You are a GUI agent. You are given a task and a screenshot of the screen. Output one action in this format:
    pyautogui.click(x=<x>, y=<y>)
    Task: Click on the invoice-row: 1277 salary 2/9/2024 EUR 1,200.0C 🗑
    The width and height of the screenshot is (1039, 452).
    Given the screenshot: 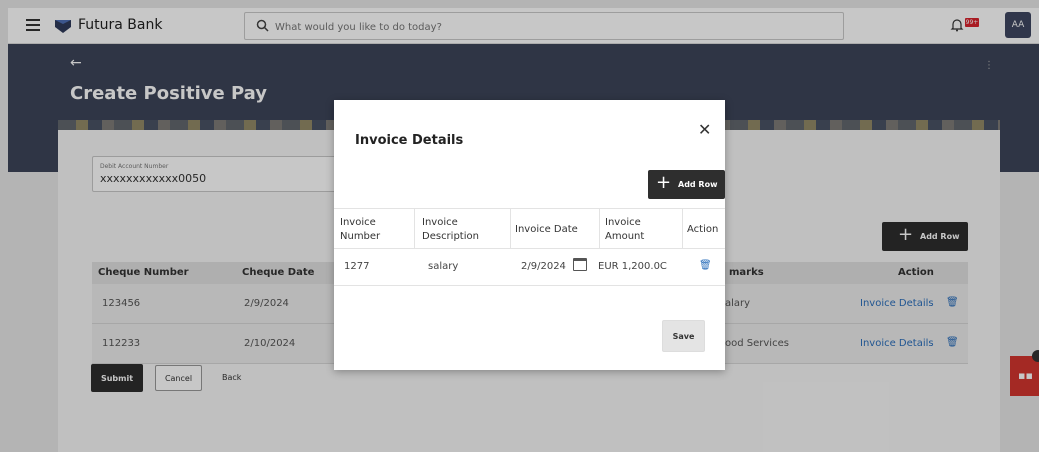 What is the action you would take?
    pyautogui.click(x=529, y=267)
    